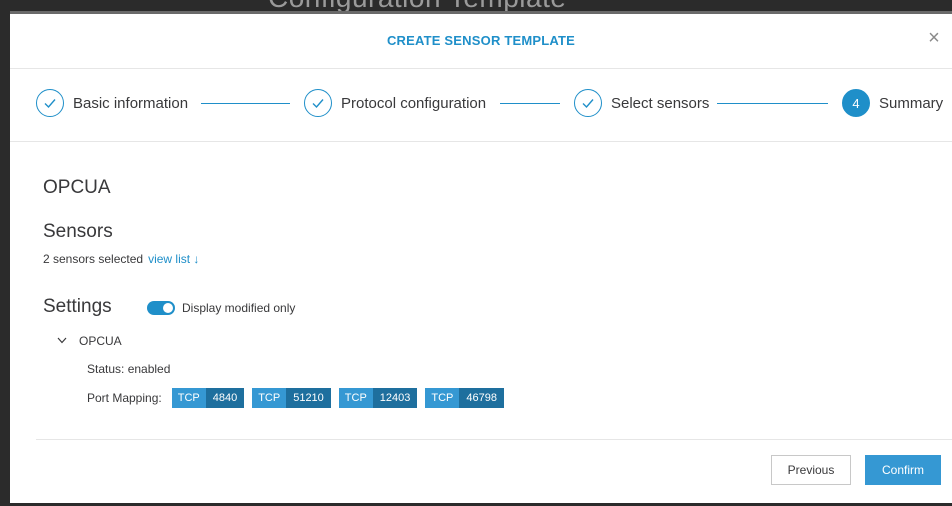 The height and width of the screenshot is (506, 952). I want to click on toggle-label: Display modified only, so click(239, 308).